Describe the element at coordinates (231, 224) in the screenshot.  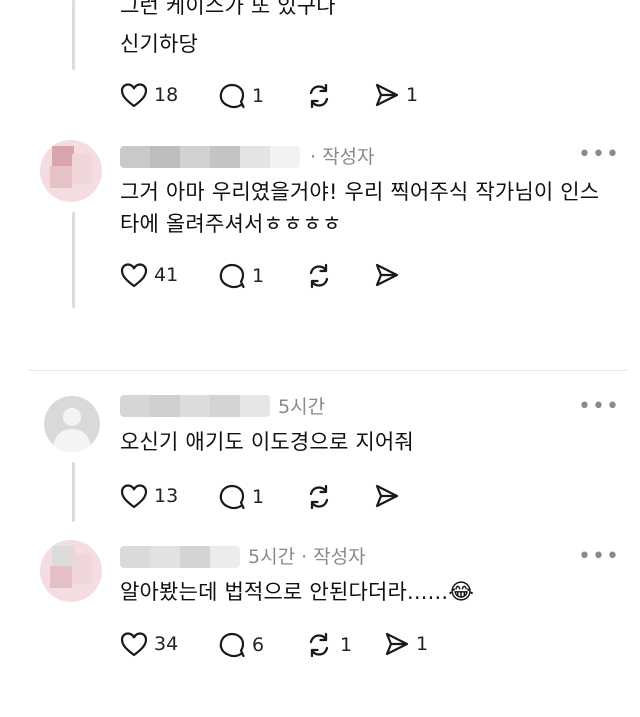
I see `comment-text-line: 타에 올려주셔서ㅎㅎㅎㅎ` at that location.